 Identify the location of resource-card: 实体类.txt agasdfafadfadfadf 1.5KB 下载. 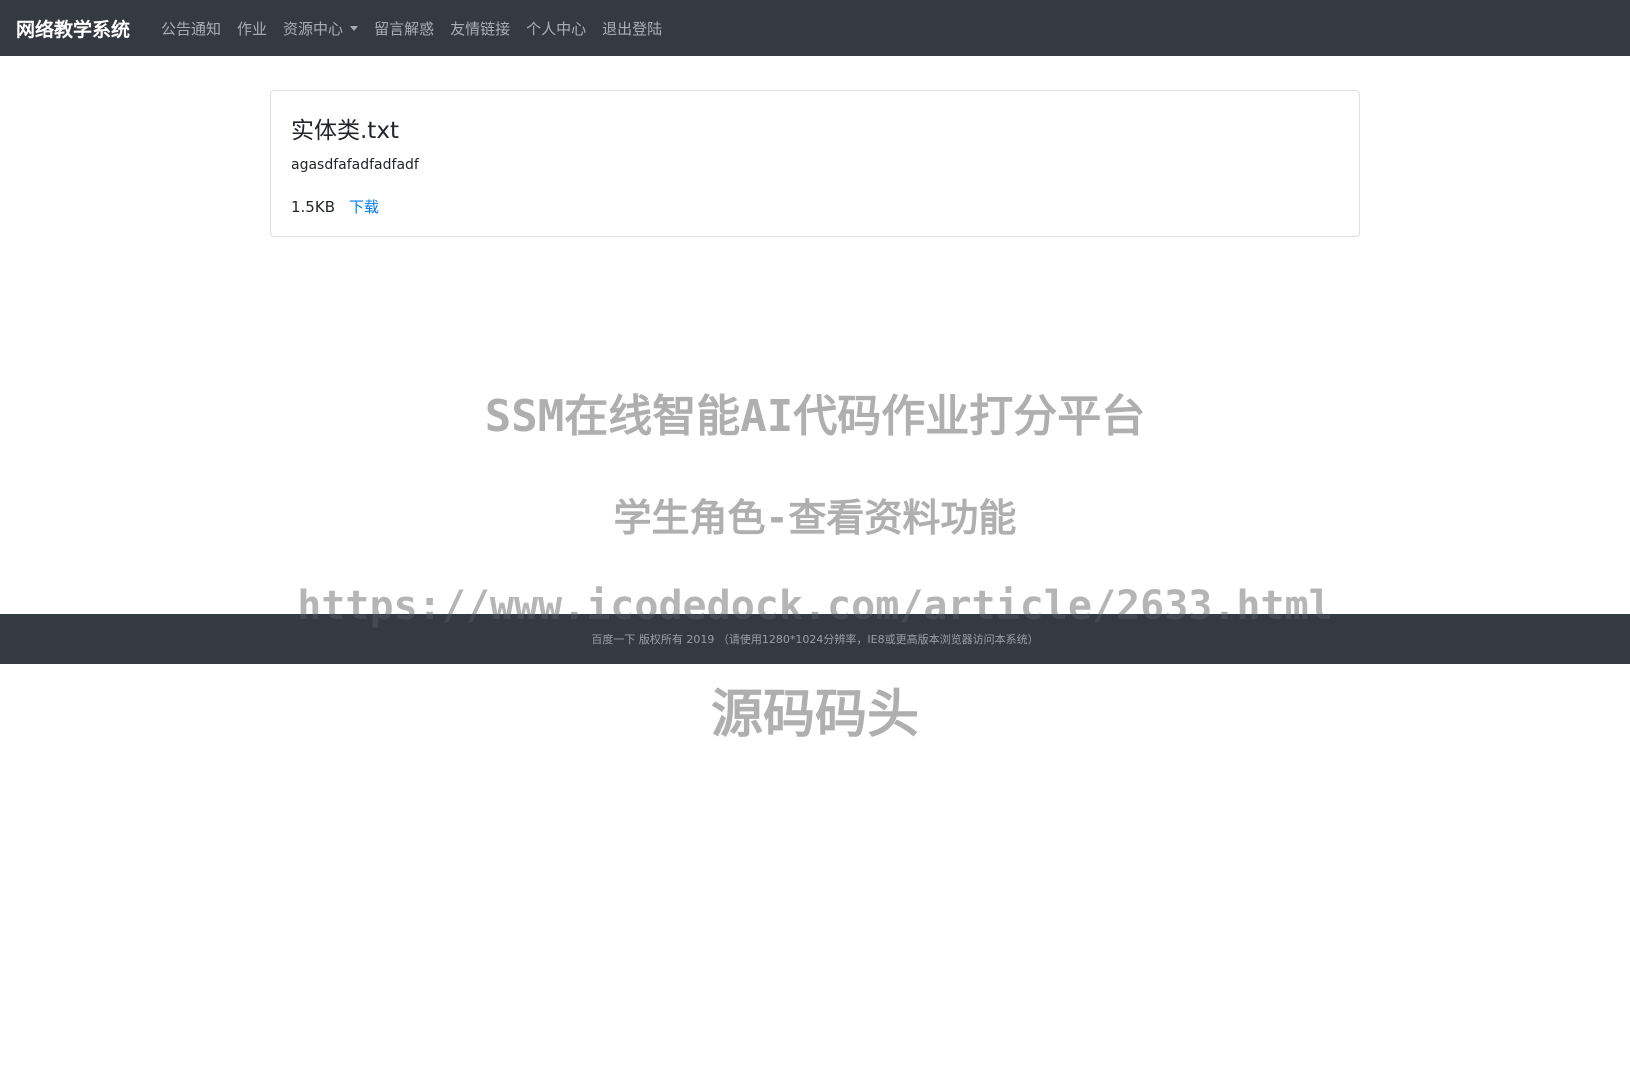
(815, 163).